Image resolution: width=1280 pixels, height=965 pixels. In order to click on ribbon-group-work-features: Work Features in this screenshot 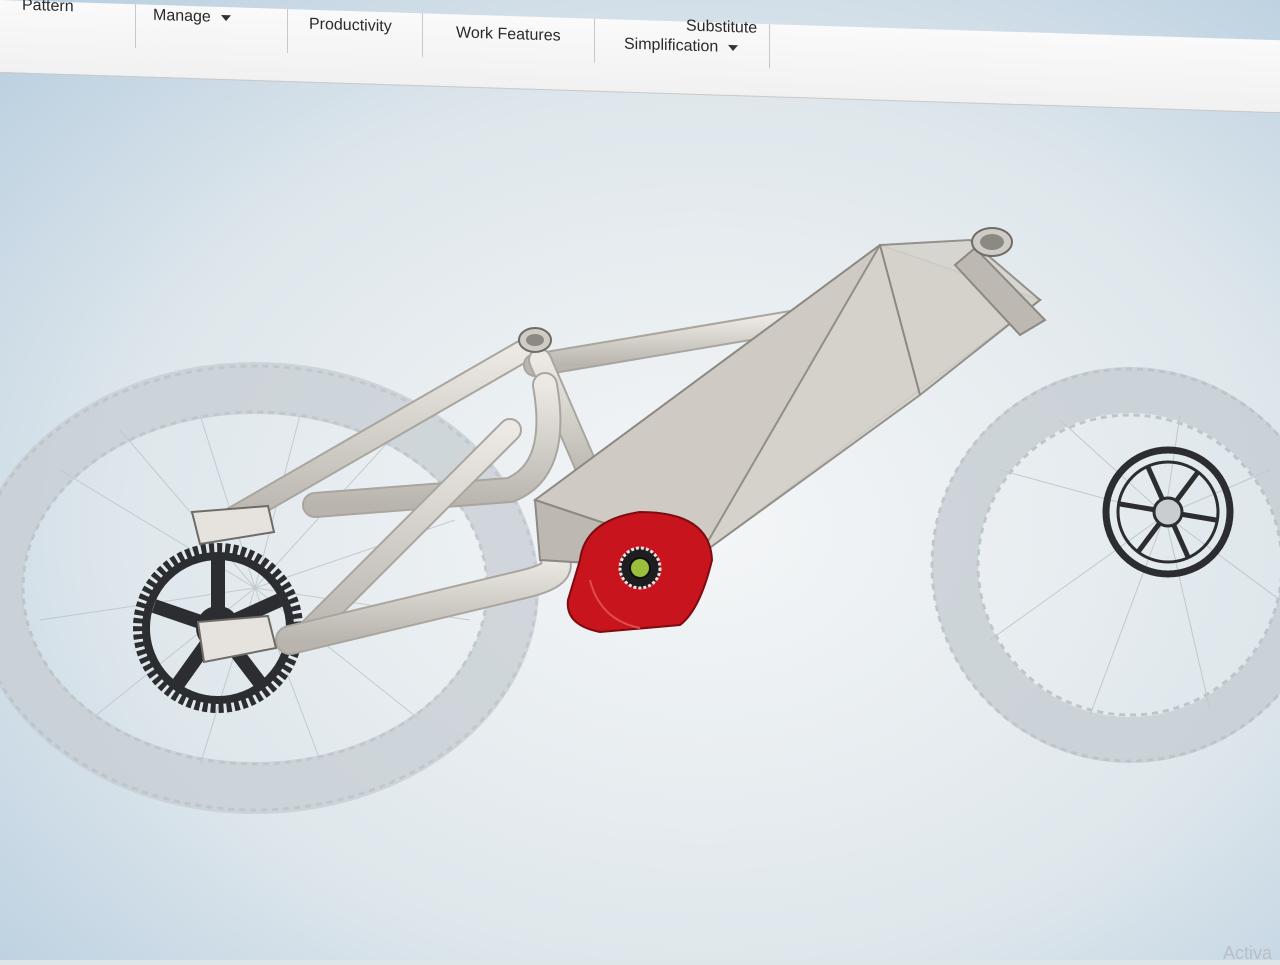, I will do `click(508, 38)`.